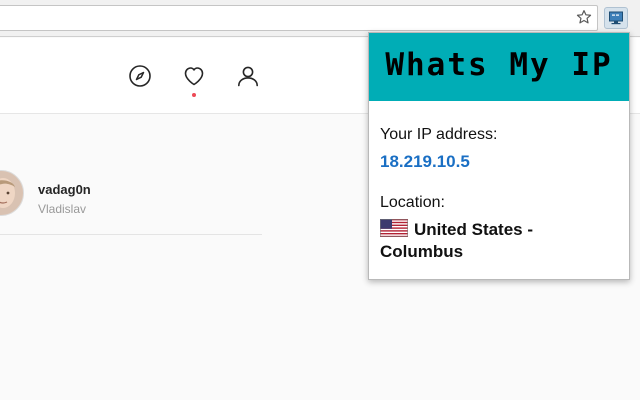  I want to click on person-icon, so click(248, 76).